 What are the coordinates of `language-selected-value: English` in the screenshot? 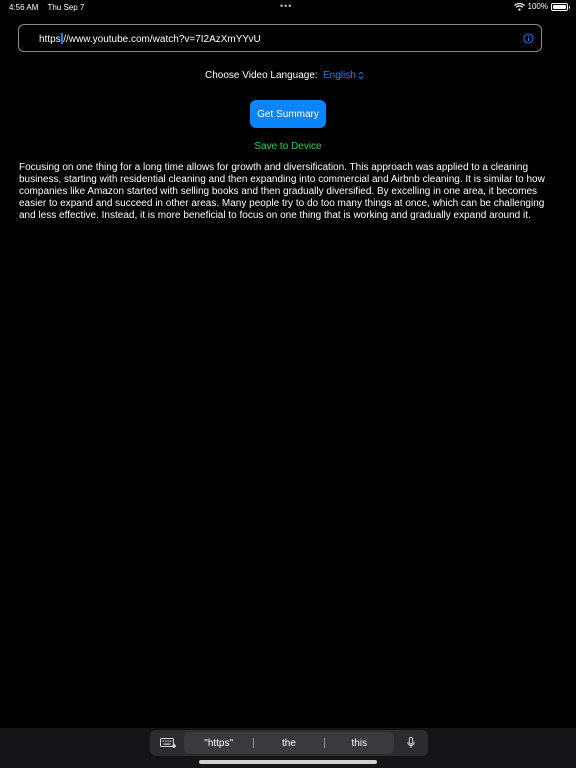 It's located at (339, 75).